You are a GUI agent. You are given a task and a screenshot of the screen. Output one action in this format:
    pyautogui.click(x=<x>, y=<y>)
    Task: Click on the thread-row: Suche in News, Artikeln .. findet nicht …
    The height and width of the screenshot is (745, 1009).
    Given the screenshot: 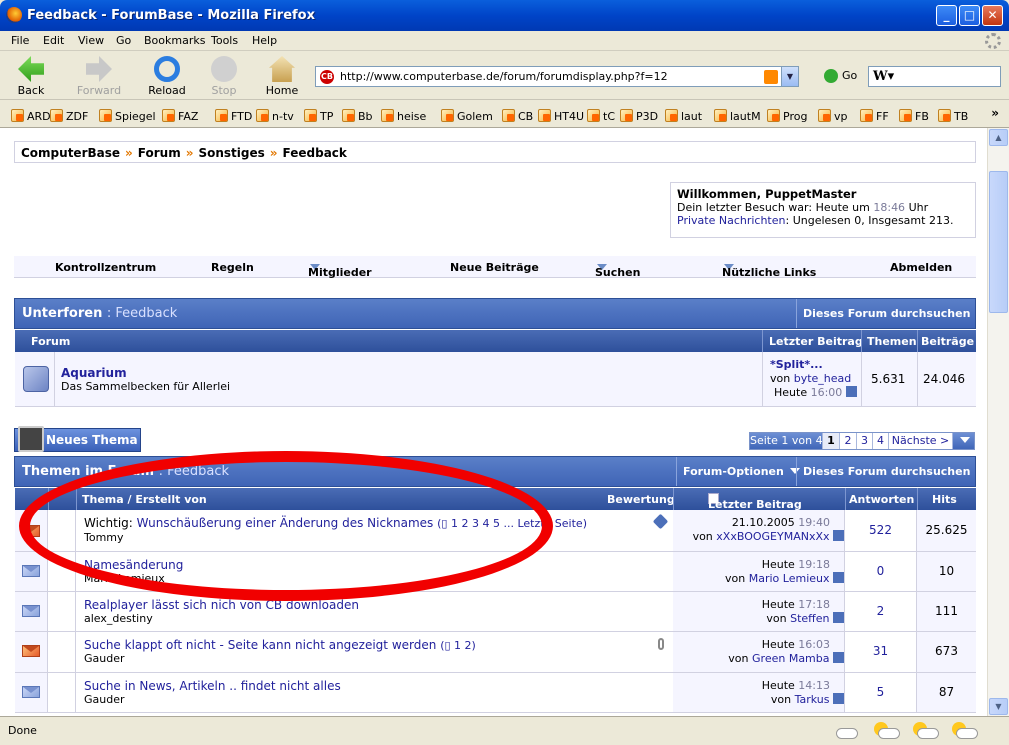 What is the action you would take?
    pyautogui.click(x=495, y=693)
    